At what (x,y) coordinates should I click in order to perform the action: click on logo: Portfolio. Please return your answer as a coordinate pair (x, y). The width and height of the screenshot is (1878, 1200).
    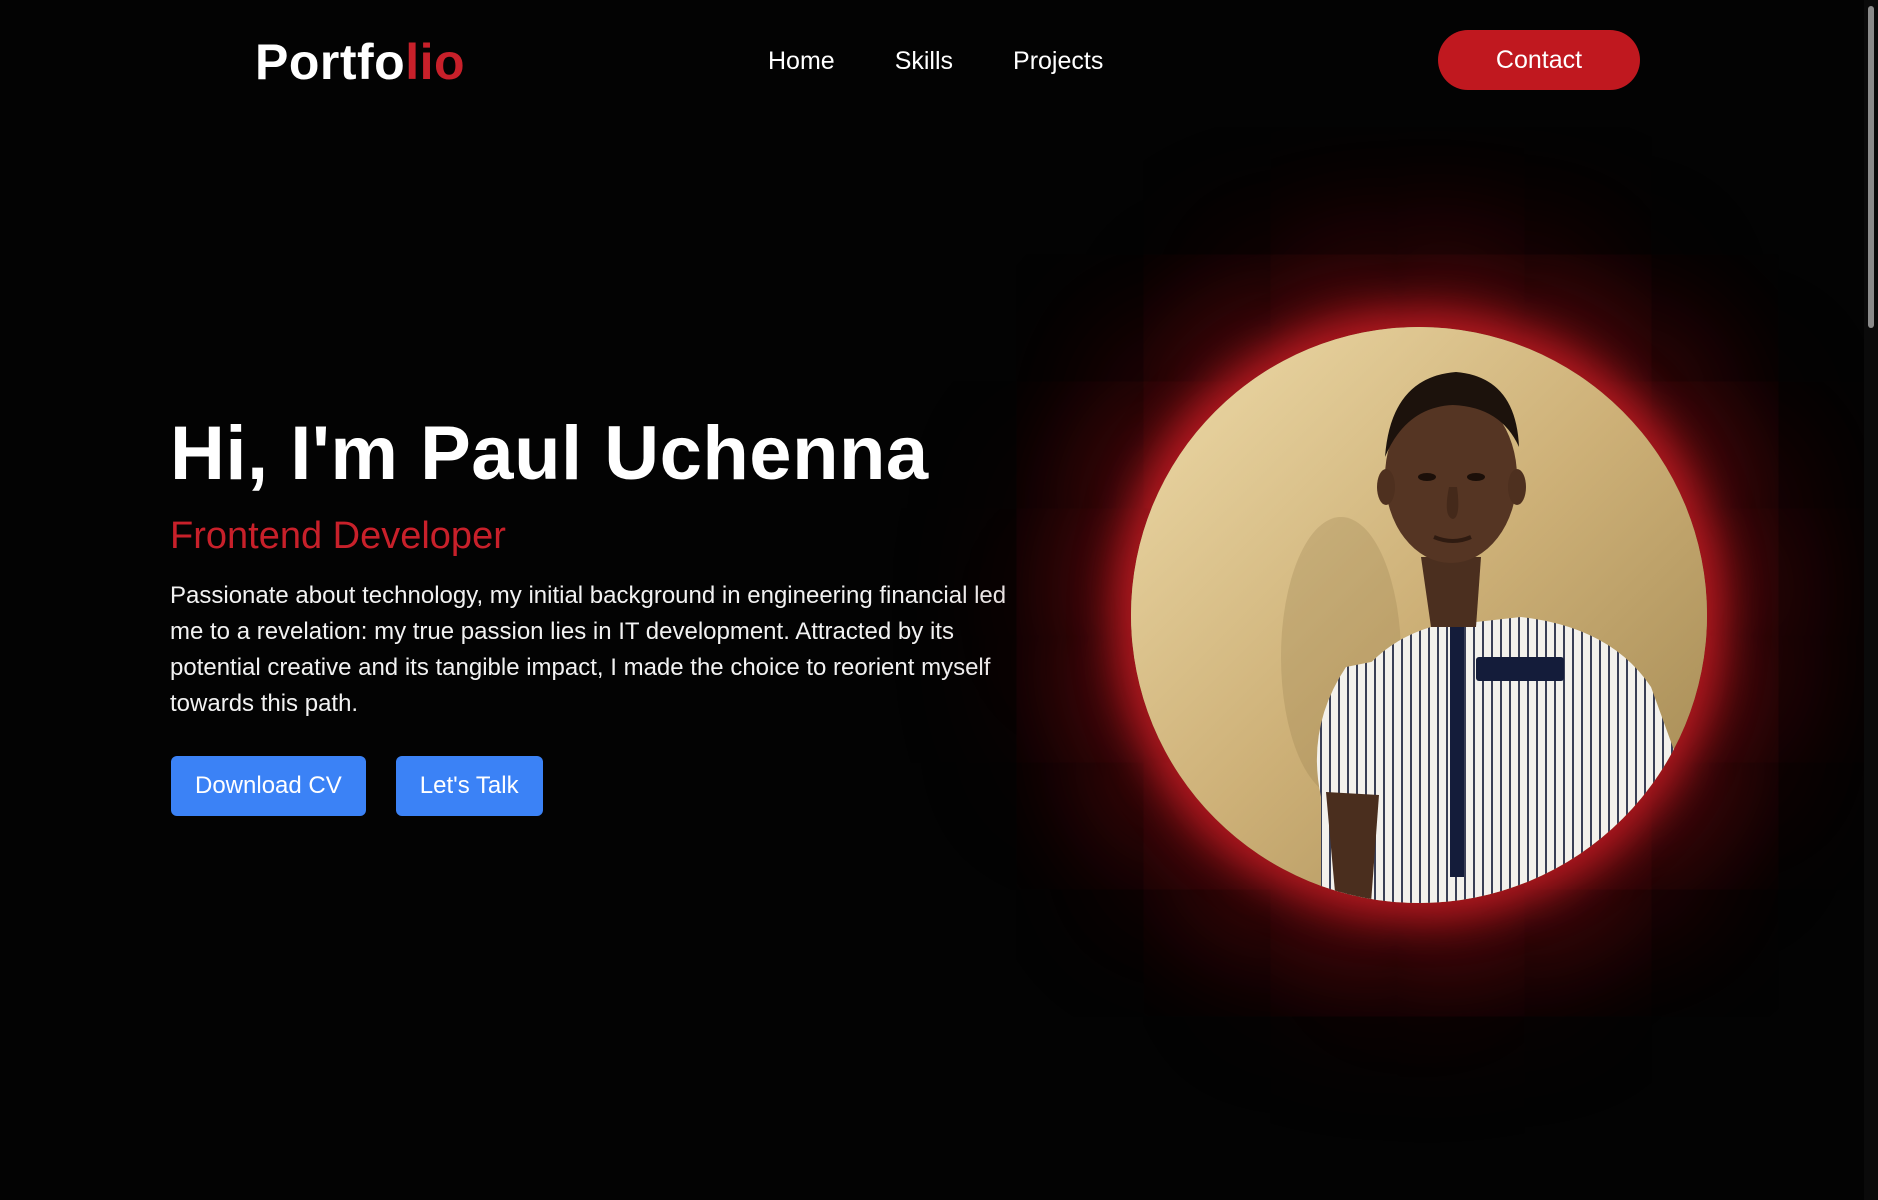
    Looking at the image, I should click on (360, 62).